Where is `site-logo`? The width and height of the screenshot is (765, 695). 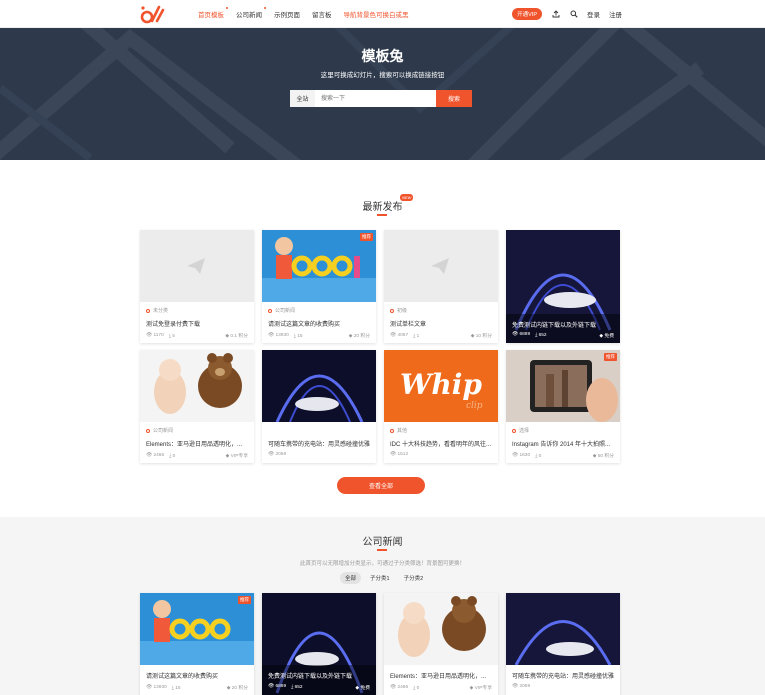
site-logo is located at coordinates (153, 14).